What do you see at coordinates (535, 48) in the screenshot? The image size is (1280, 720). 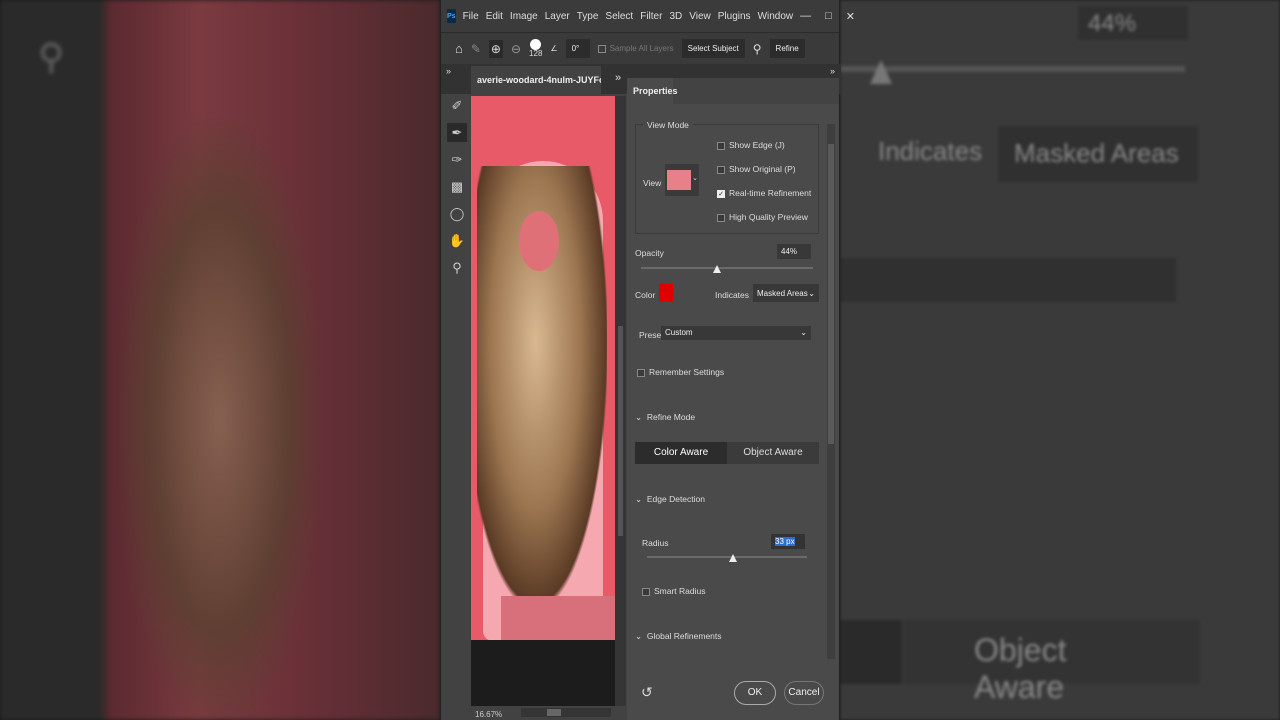 I see `brush-size-picker: 128` at bounding box center [535, 48].